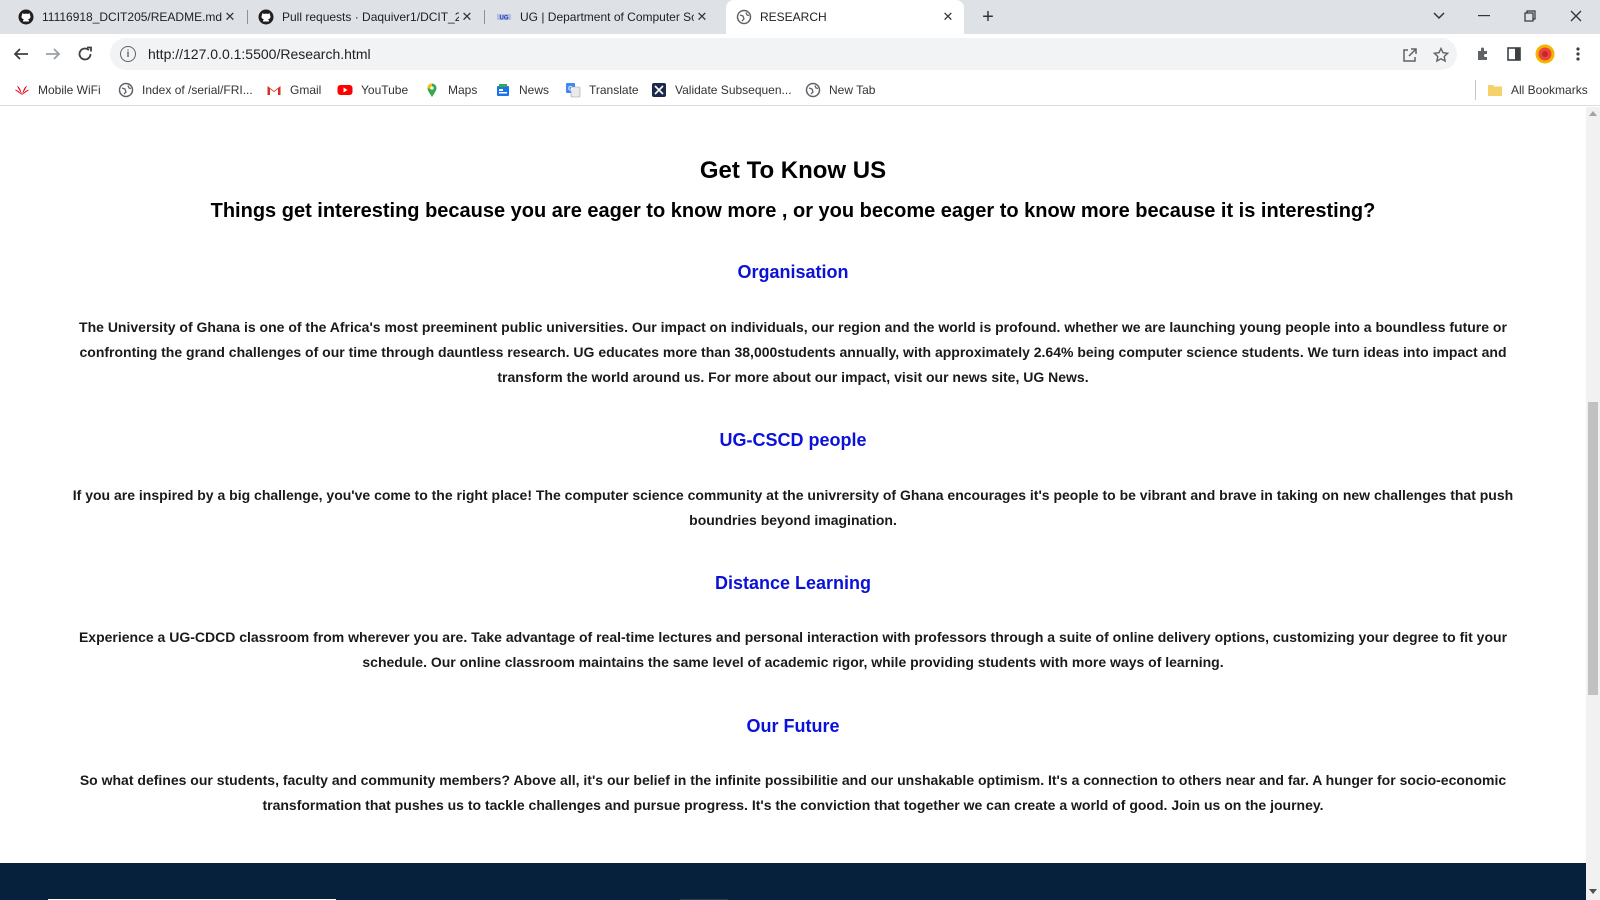  I want to click on bookmark-translate: G Translate, so click(602, 90).